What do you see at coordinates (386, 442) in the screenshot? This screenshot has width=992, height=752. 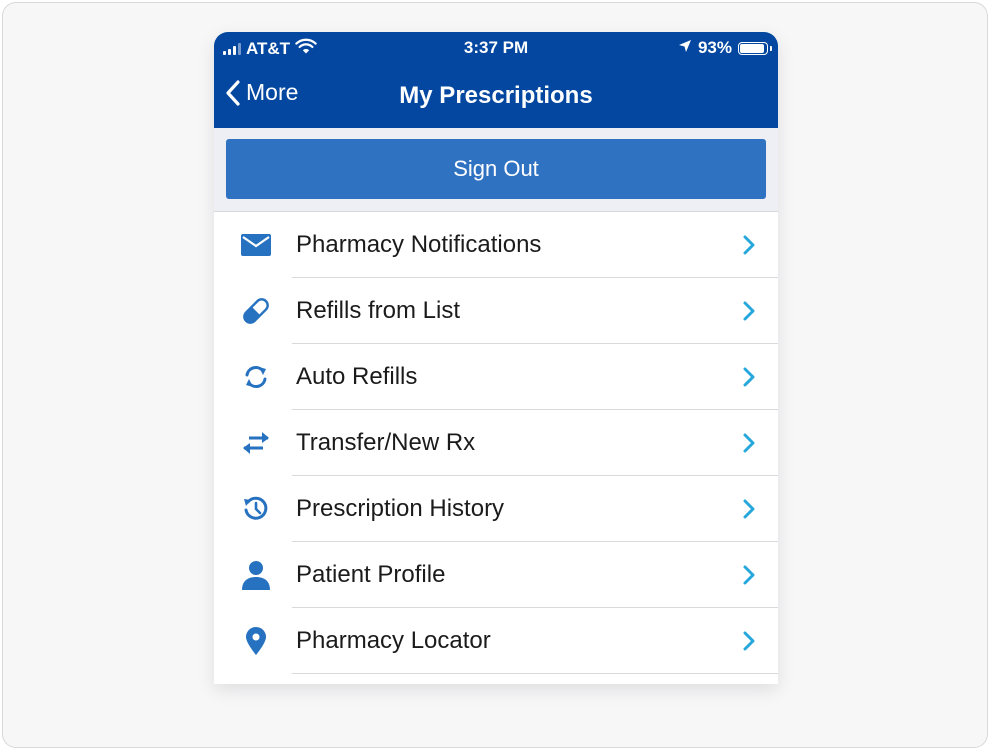 I see `menu-item-label: Transfer/New Rx` at bounding box center [386, 442].